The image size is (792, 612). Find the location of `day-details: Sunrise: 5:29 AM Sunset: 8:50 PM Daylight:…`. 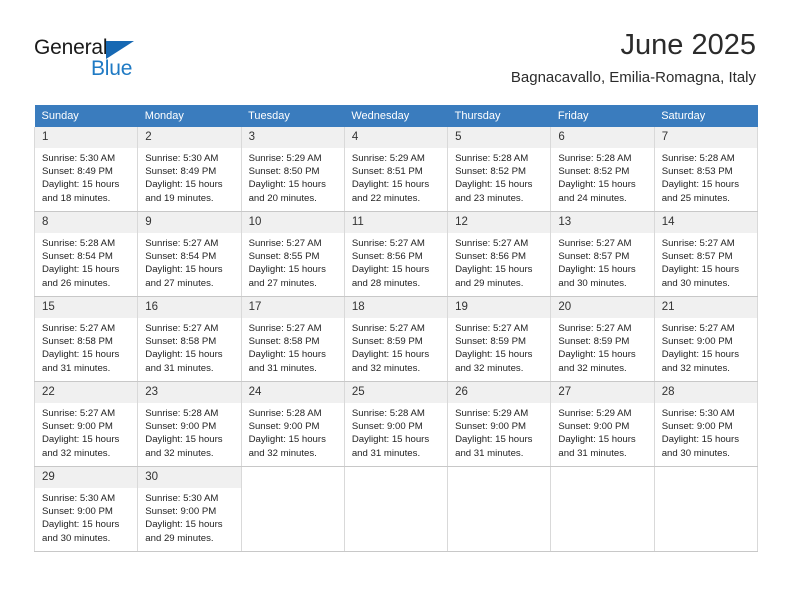

day-details: Sunrise: 5:29 AM Sunset: 8:50 PM Daylight:… is located at coordinates (293, 176).